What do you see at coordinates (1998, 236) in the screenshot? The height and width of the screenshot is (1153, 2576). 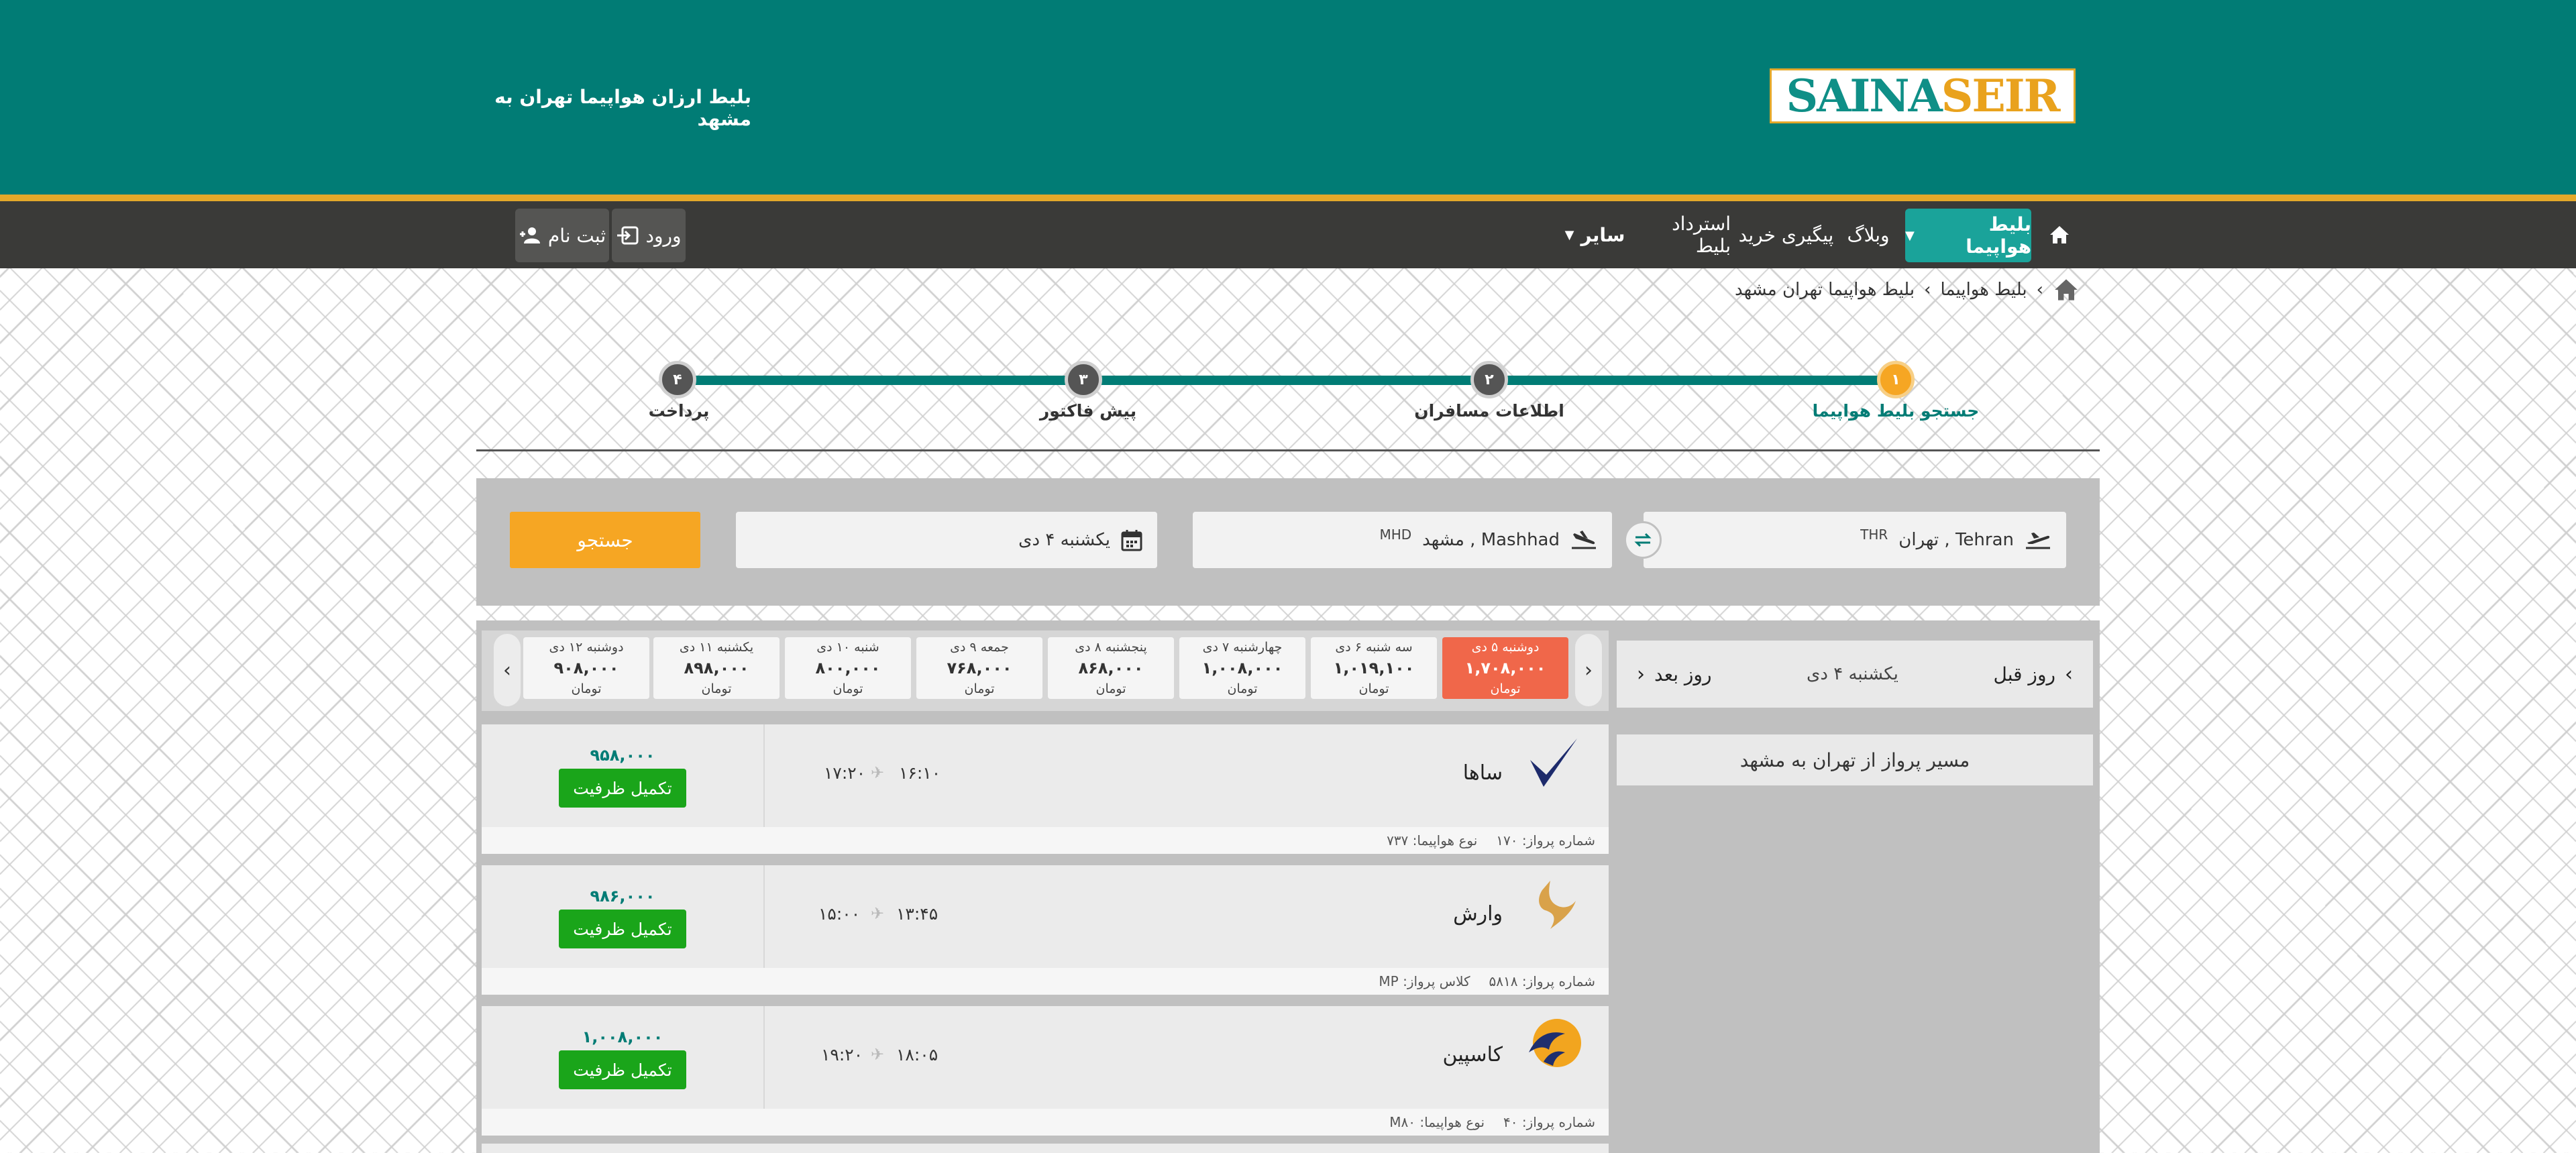 I see `nav-flight-label: بلیط هواپیما` at bounding box center [1998, 236].